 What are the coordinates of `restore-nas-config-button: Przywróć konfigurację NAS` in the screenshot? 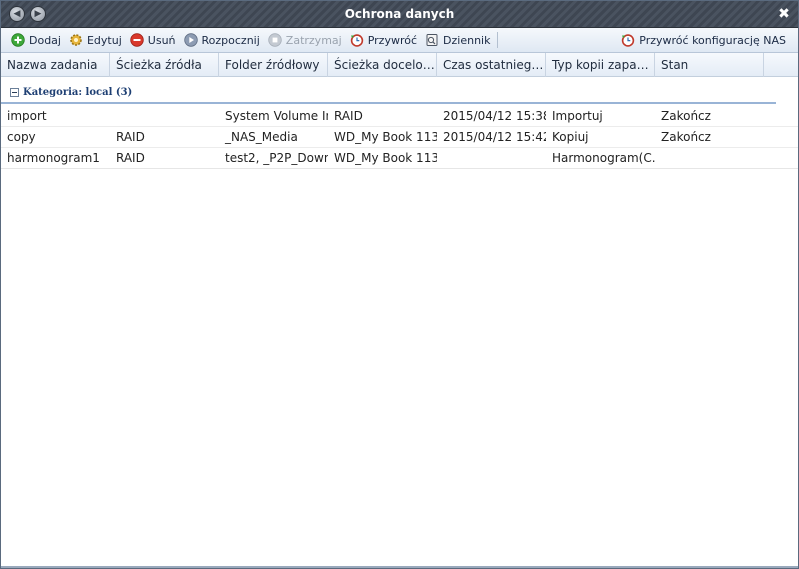 It's located at (703, 40).